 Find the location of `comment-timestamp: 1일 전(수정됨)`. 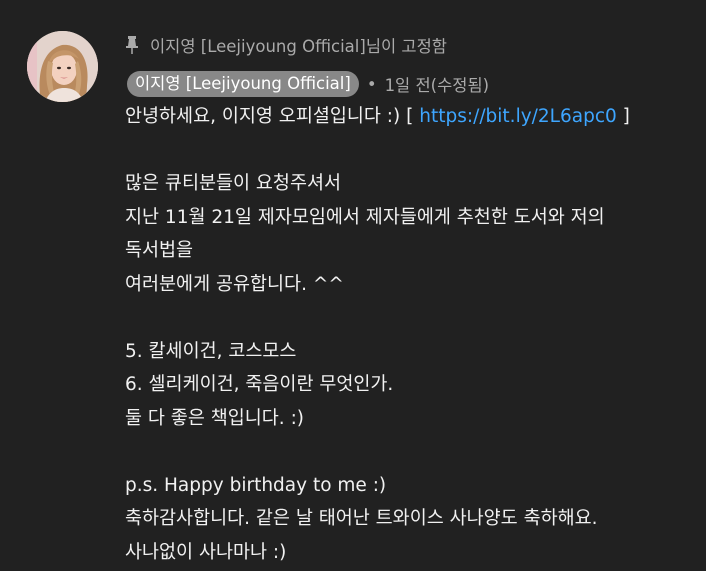

comment-timestamp: 1일 전(수정됨) is located at coordinates (437, 84).